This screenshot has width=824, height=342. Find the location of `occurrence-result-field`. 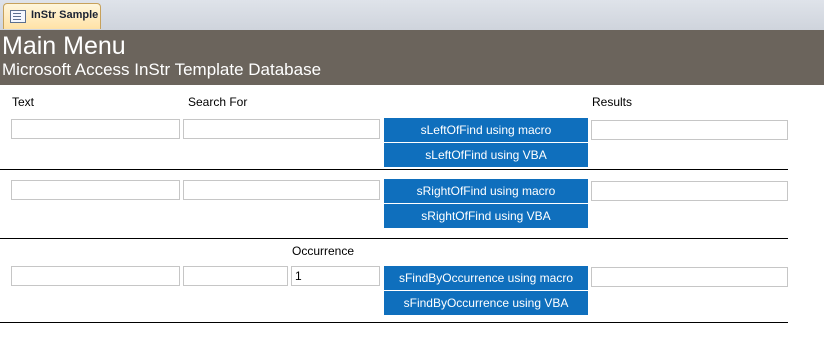

occurrence-result-field is located at coordinates (689, 277).